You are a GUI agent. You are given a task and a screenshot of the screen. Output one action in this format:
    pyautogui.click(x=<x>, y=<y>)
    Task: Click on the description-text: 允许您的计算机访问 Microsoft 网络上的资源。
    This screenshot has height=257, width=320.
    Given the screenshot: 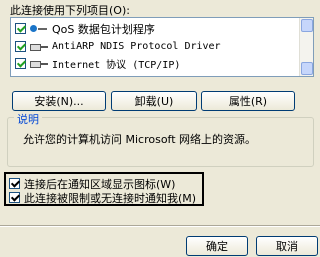 What is the action you would take?
    pyautogui.click(x=140, y=139)
    